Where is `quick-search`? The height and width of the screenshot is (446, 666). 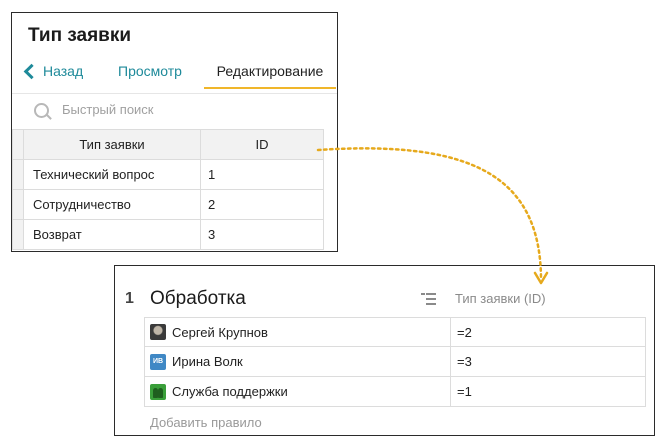
quick-search is located at coordinates (174, 110).